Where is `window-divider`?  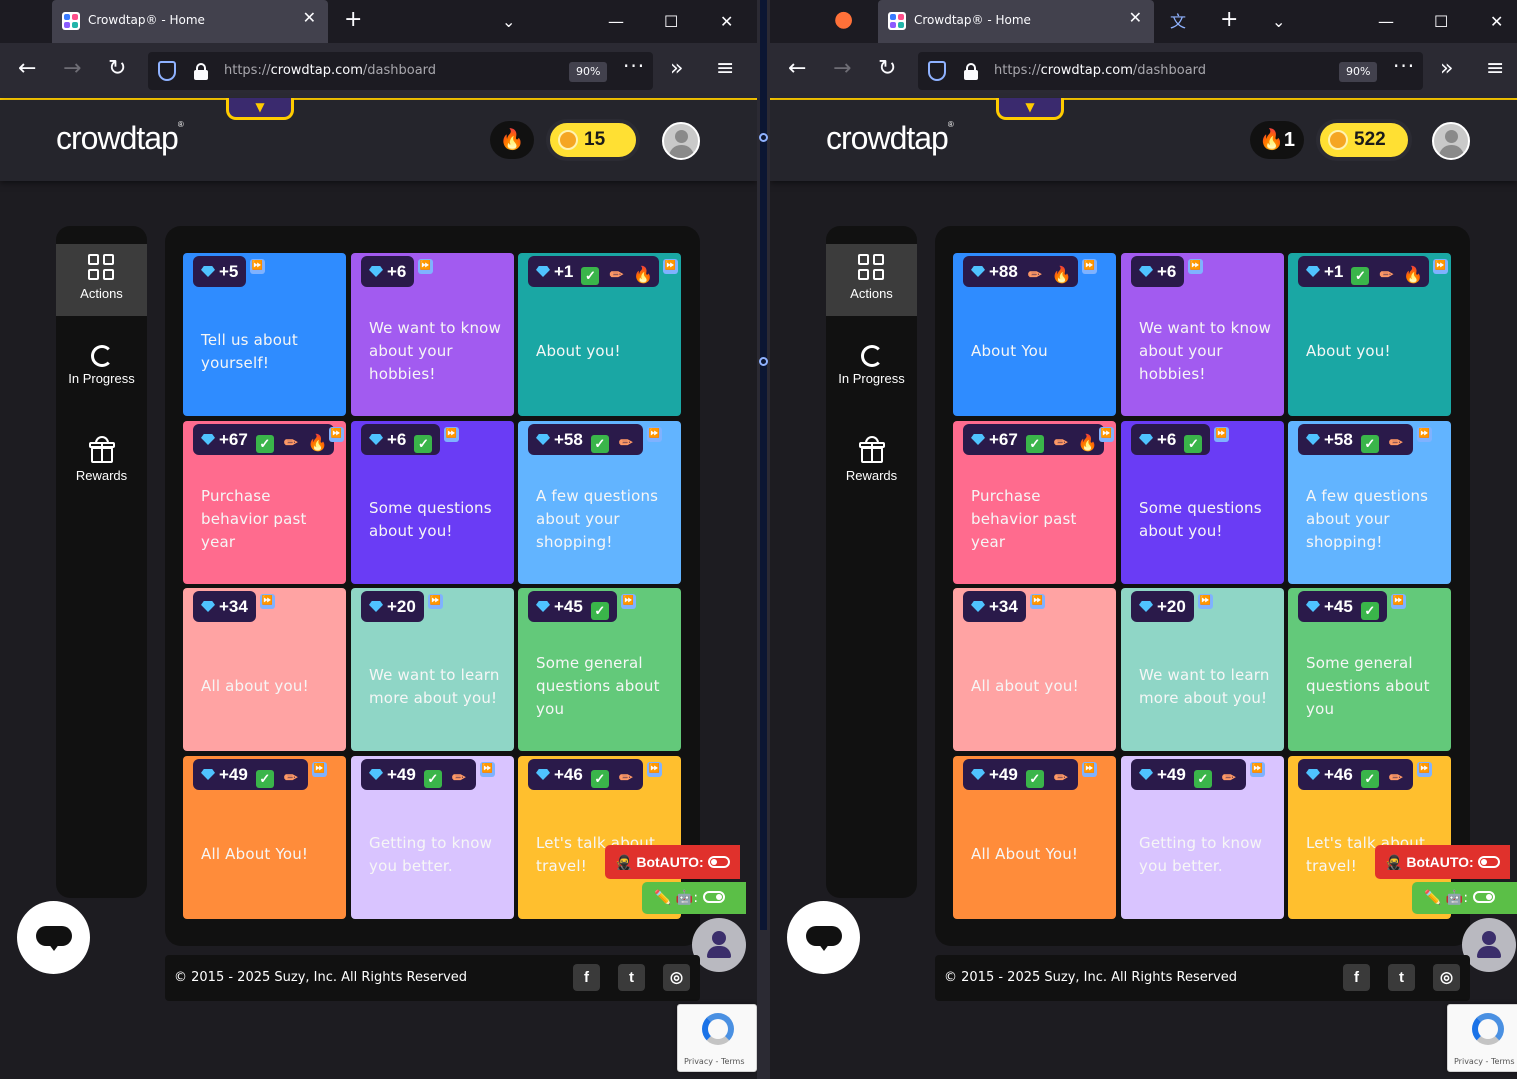
window-divider is located at coordinates (763, 539).